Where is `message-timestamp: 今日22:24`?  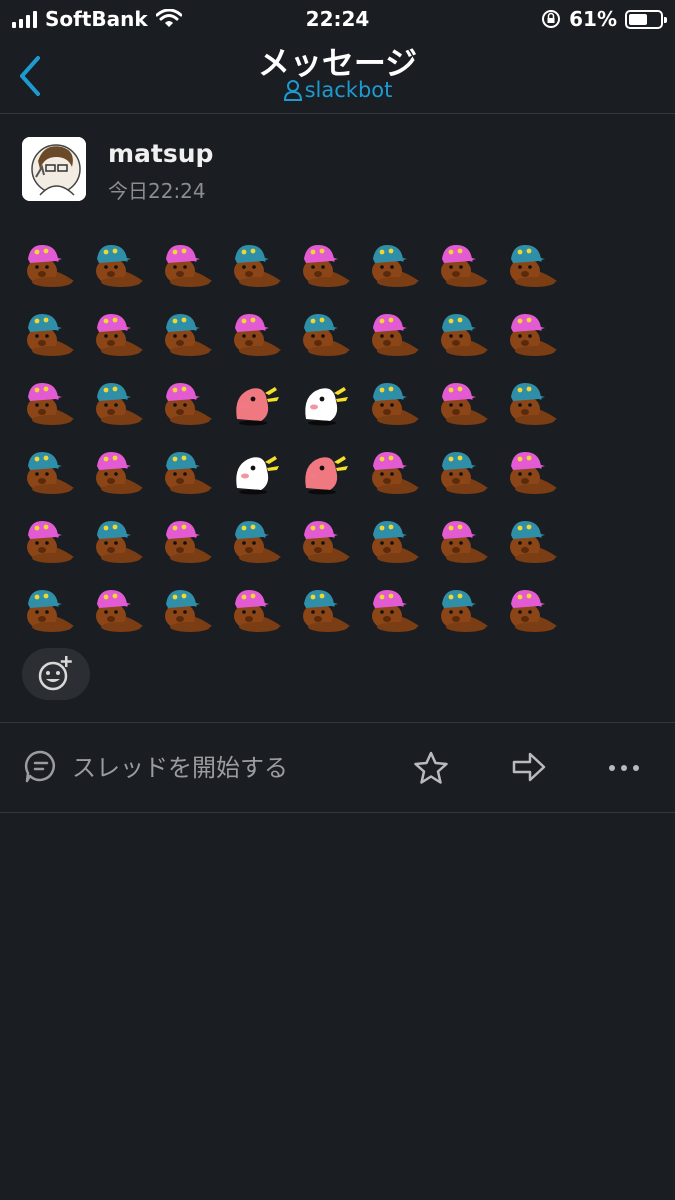
message-timestamp: 今日22:24 is located at coordinates (157, 191).